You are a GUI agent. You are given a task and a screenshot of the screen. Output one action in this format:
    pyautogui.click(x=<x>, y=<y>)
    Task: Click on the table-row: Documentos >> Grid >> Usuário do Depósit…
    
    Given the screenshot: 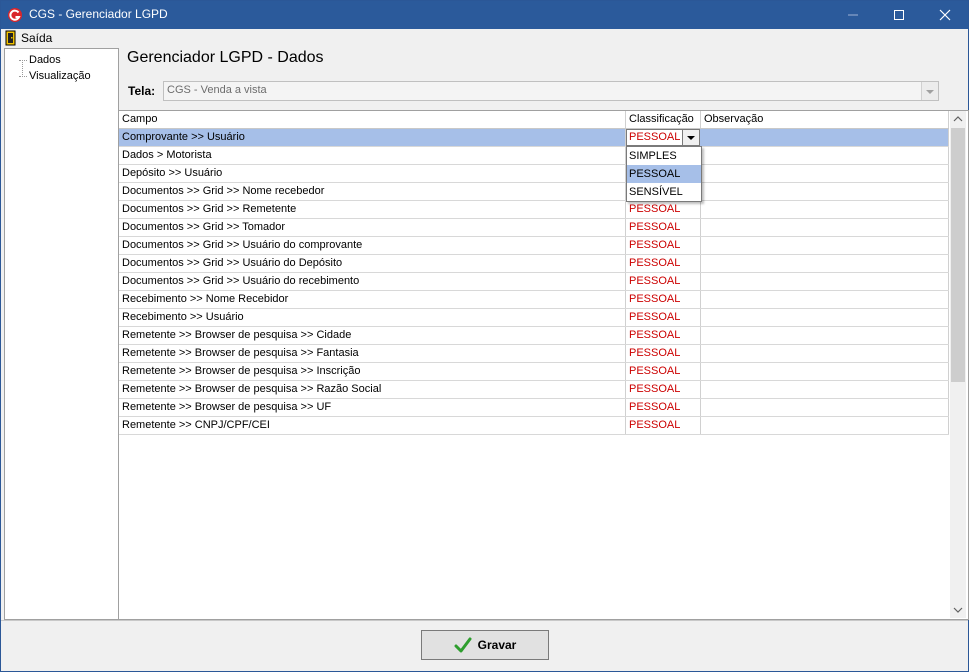 What is the action you would take?
    pyautogui.click(x=534, y=264)
    